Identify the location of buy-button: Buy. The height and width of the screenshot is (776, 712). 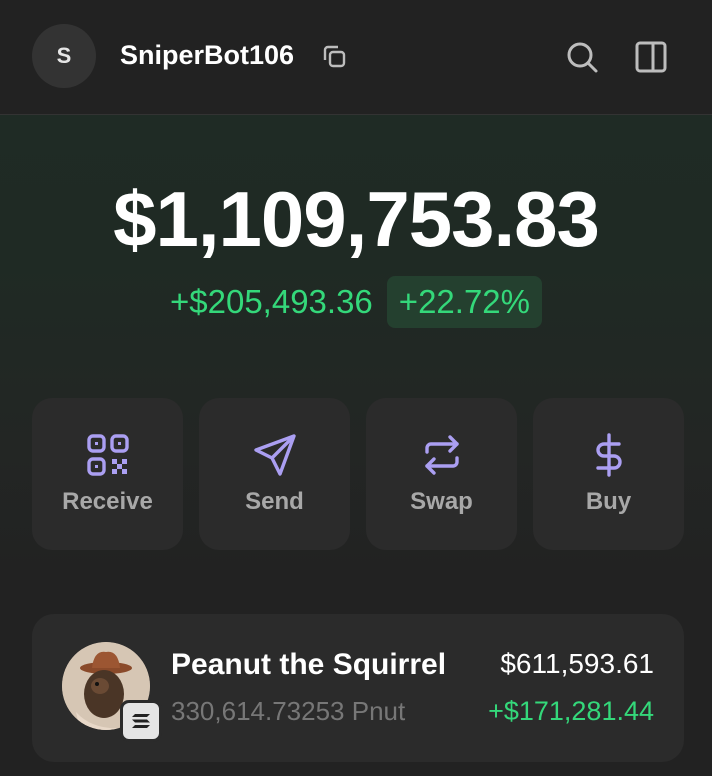
(608, 474).